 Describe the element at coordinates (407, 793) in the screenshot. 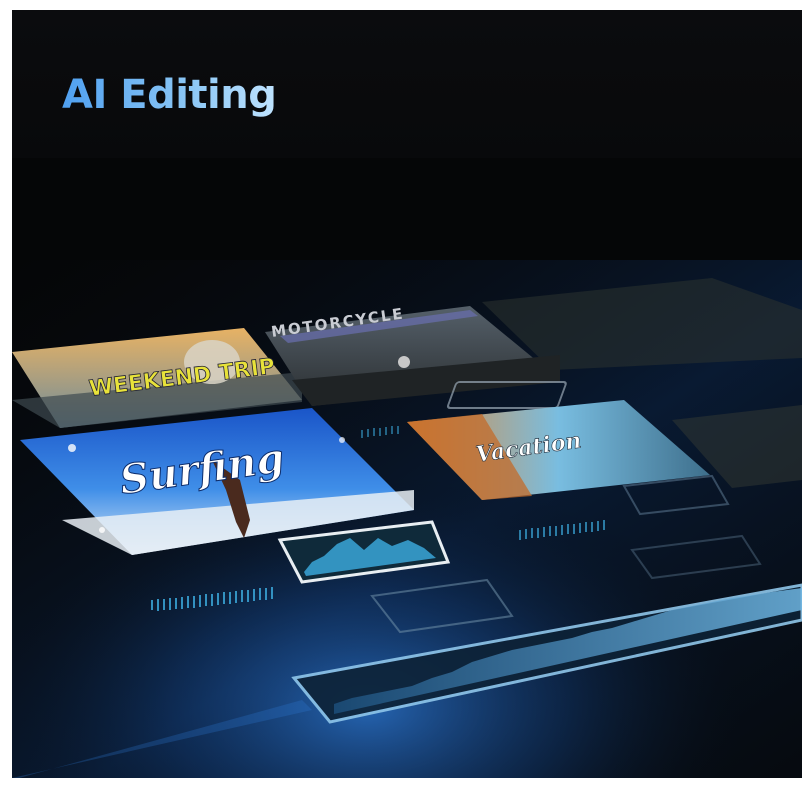

I see `bottom-margin` at that location.